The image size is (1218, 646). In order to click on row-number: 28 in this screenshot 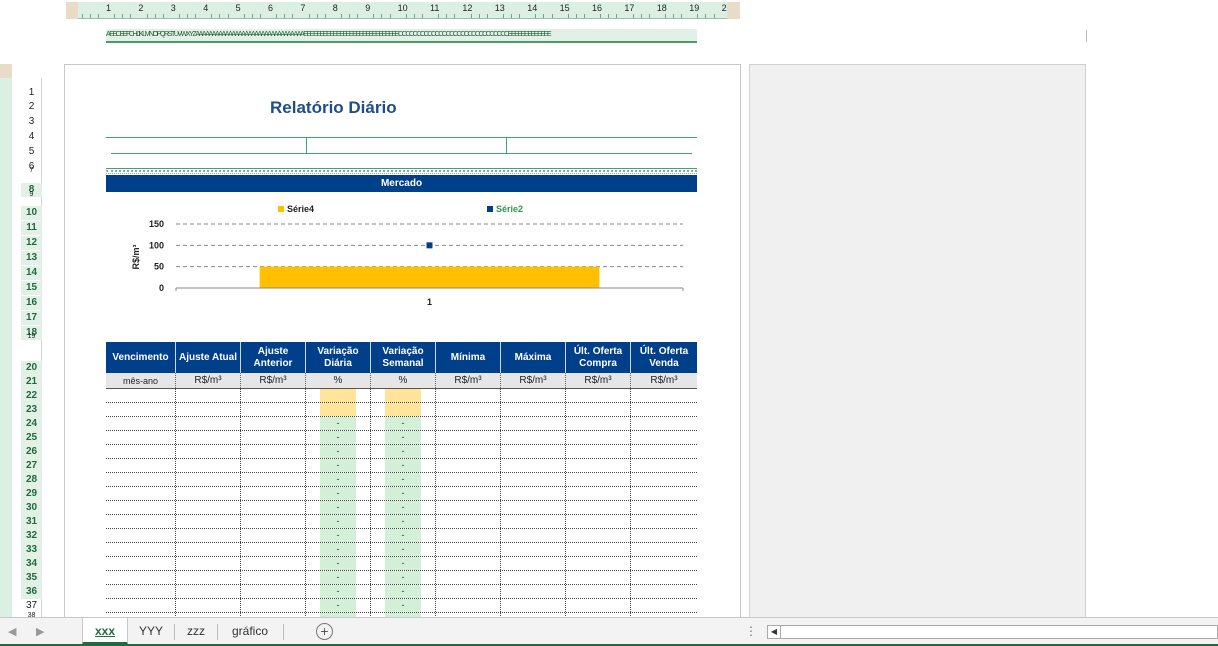, I will do `click(31, 480)`.